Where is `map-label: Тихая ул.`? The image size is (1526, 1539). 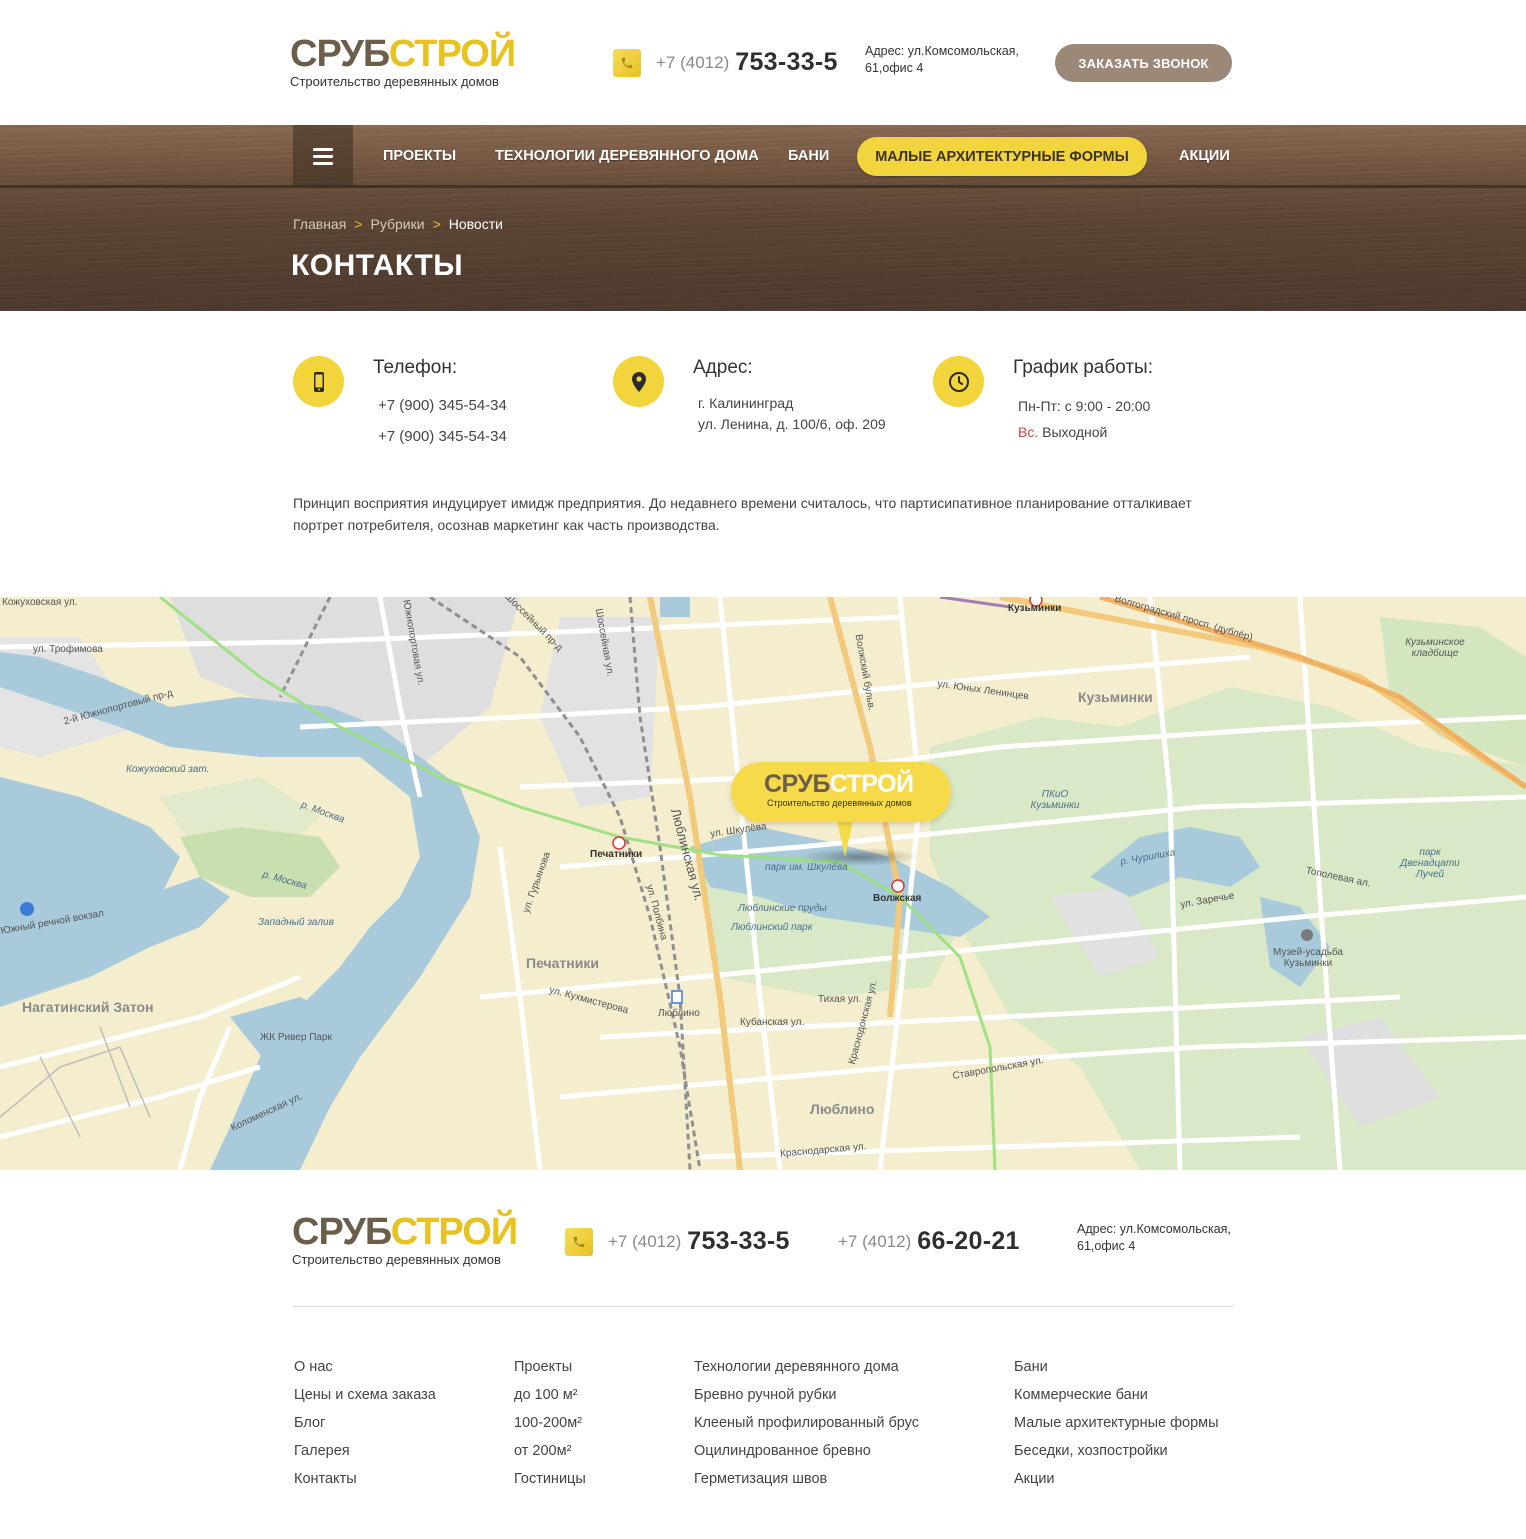
map-label: Тихая ул. is located at coordinates (840, 999).